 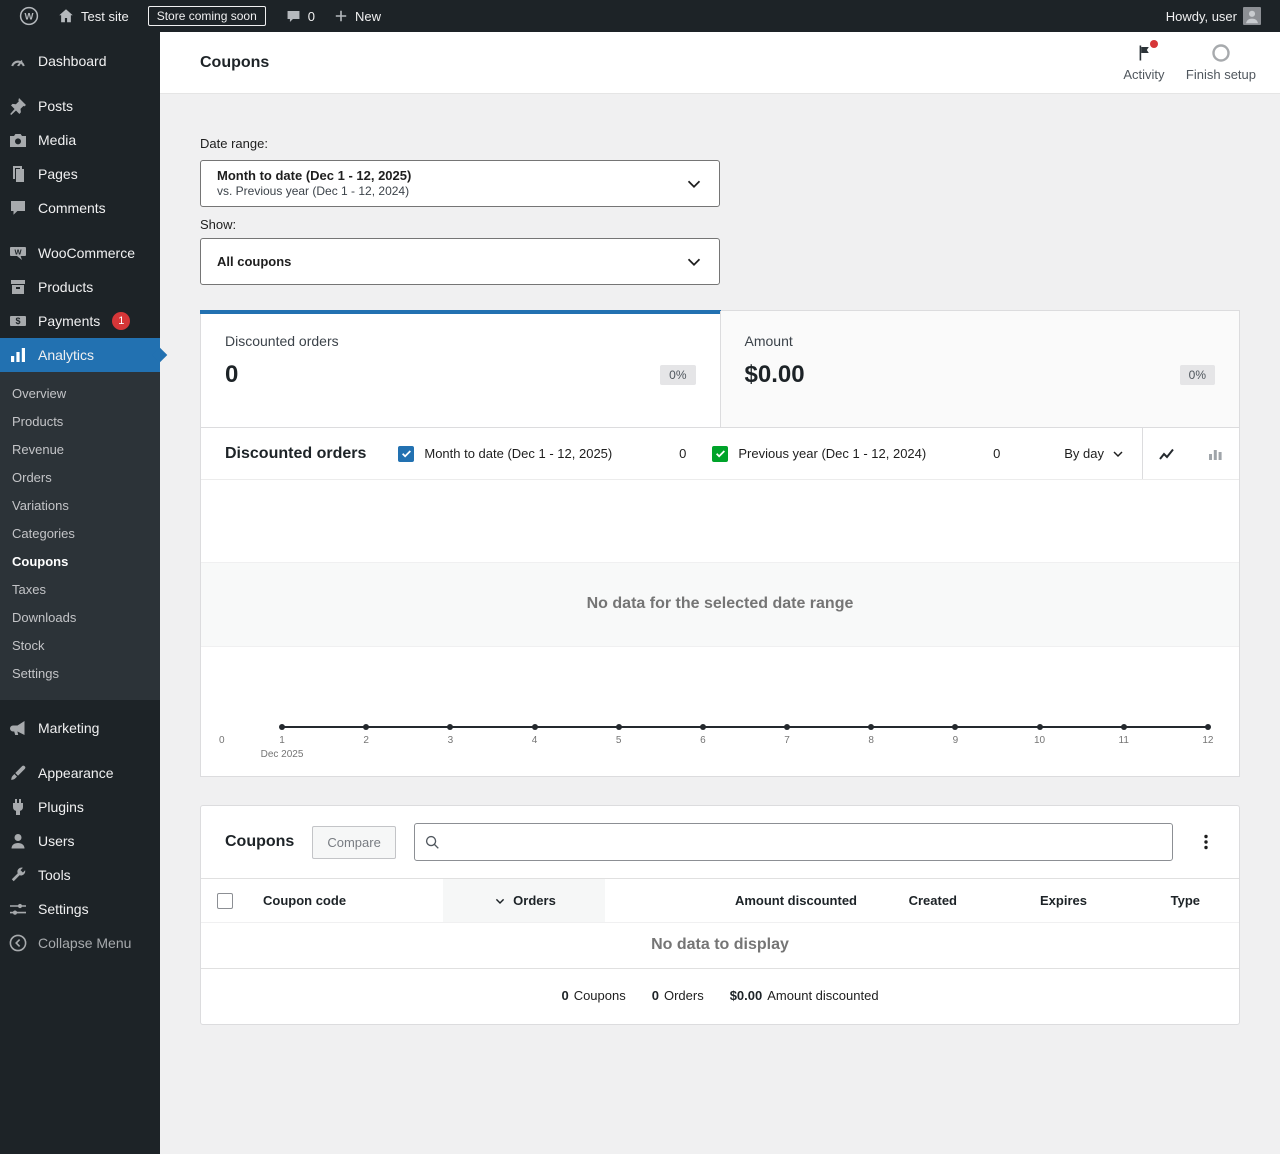 I want to click on submenu-item-taxes: Taxes, so click(x=80, y=589).